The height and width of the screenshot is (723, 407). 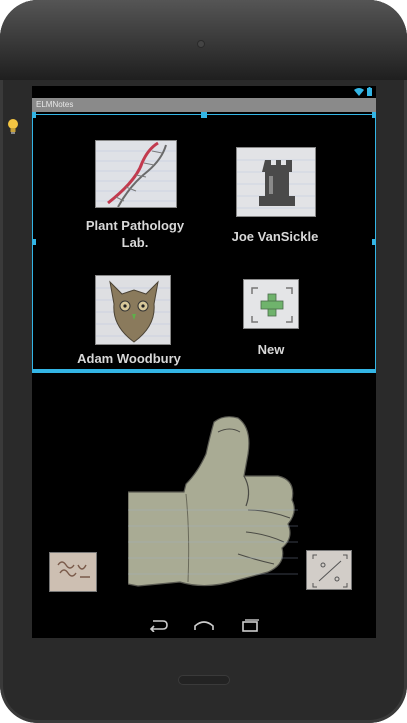 I want to click on app-title: ELMNotes, so click(x=55, y=104).